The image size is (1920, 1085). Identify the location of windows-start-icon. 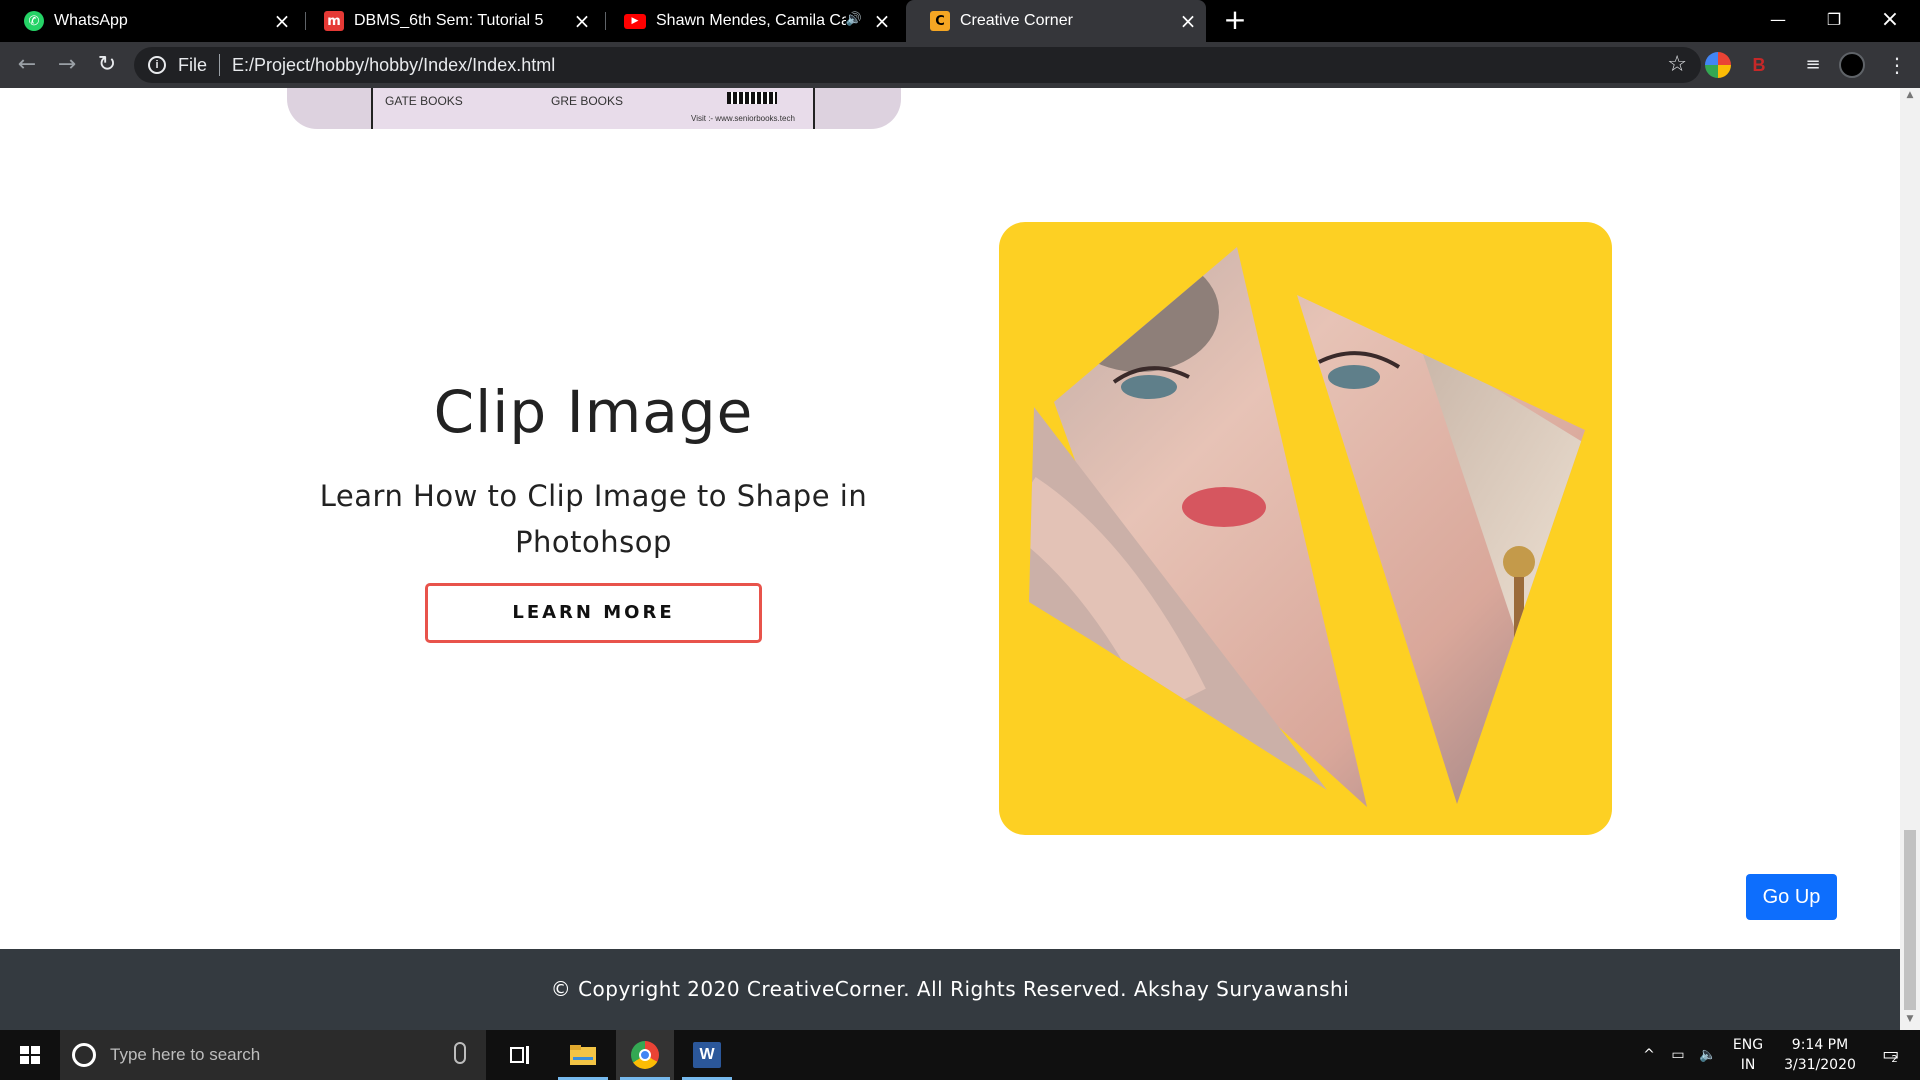
(30, 1055).